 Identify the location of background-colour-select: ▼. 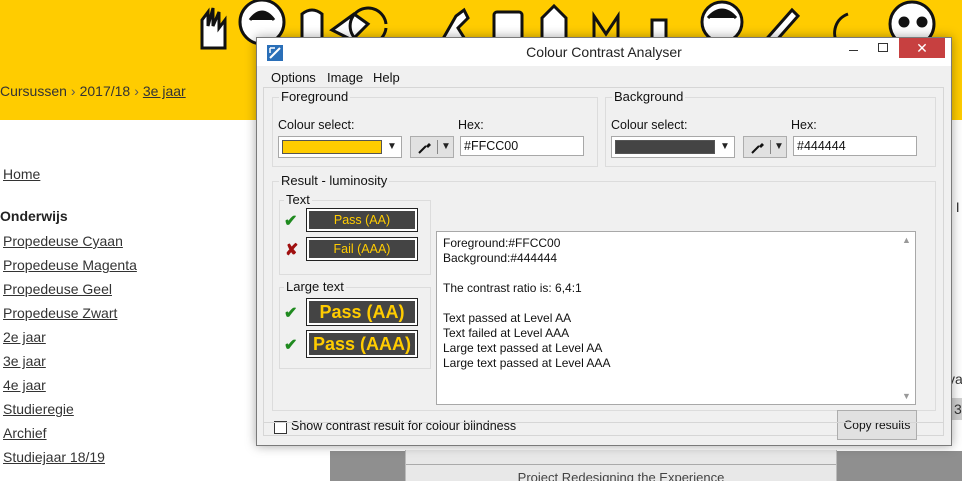
(673, 147).